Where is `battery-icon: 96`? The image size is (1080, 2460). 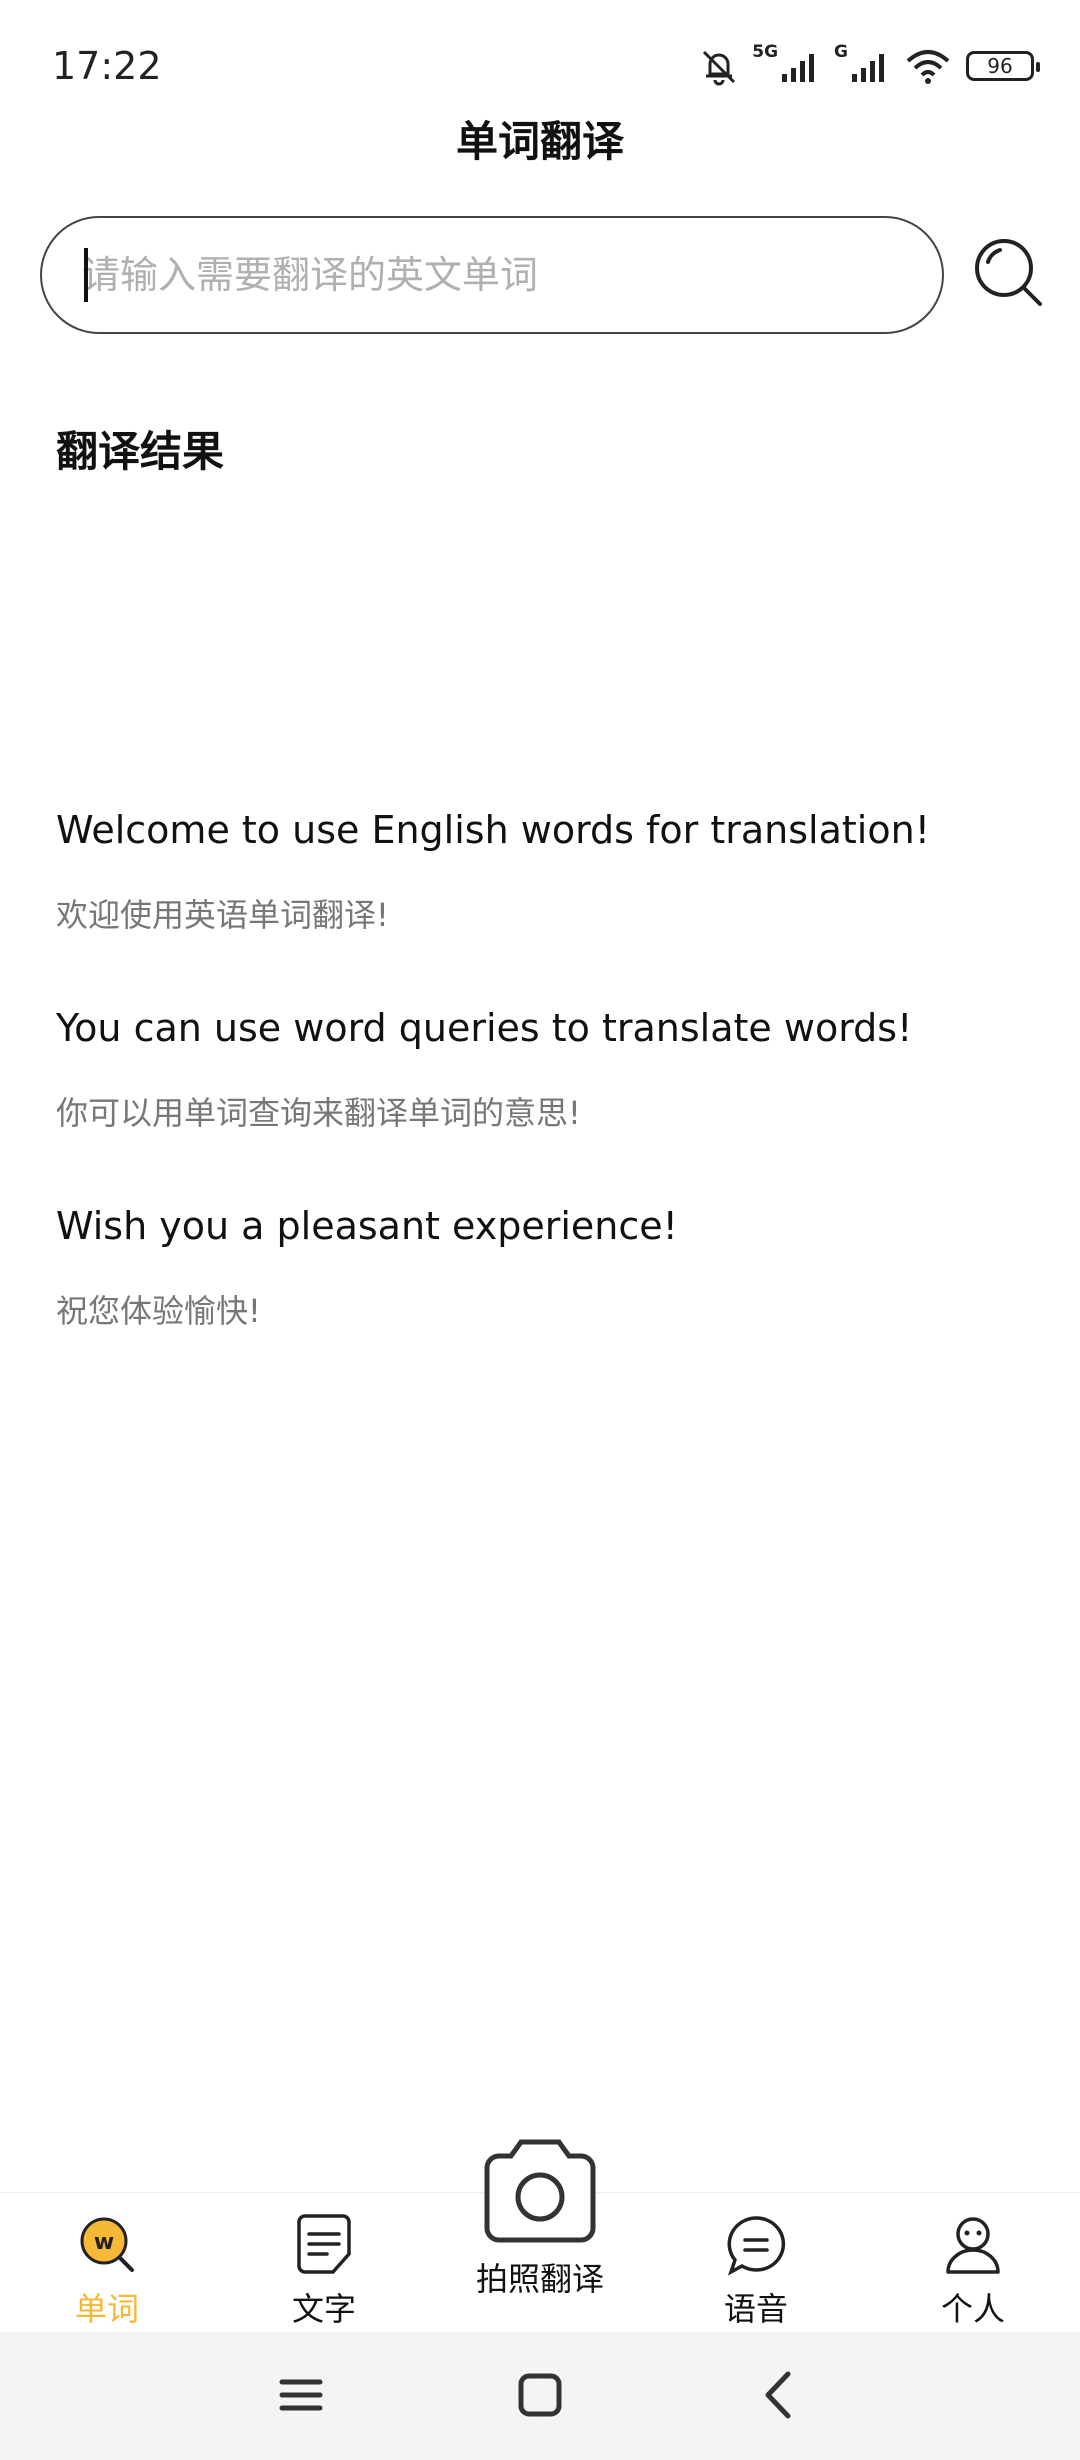
battery-icon: 96 is located at coordinates (1003, 66).